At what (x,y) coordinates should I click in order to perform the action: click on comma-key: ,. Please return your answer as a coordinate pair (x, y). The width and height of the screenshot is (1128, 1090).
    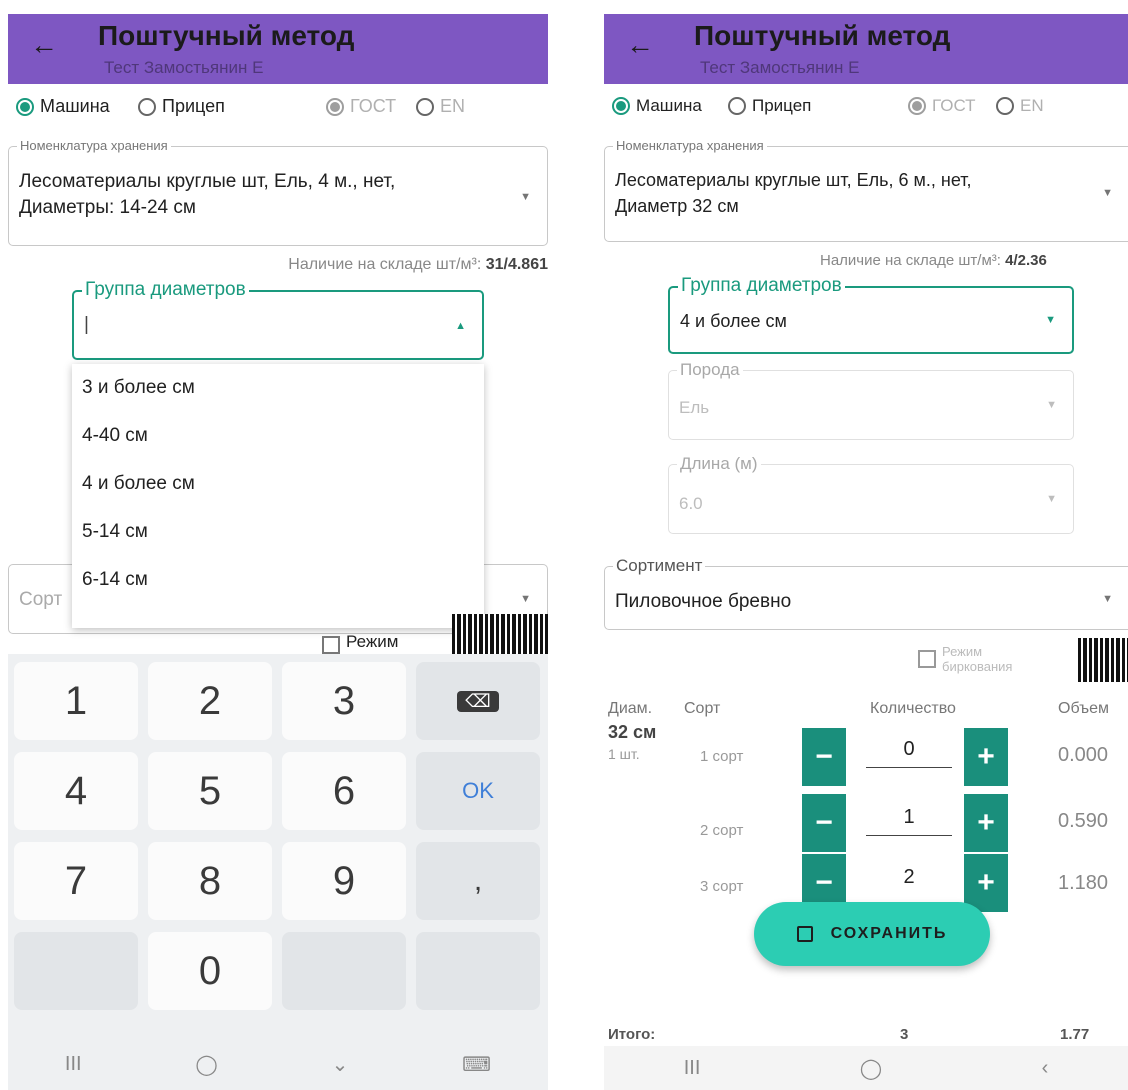
    Looking at the image, I should click on (478, 881).